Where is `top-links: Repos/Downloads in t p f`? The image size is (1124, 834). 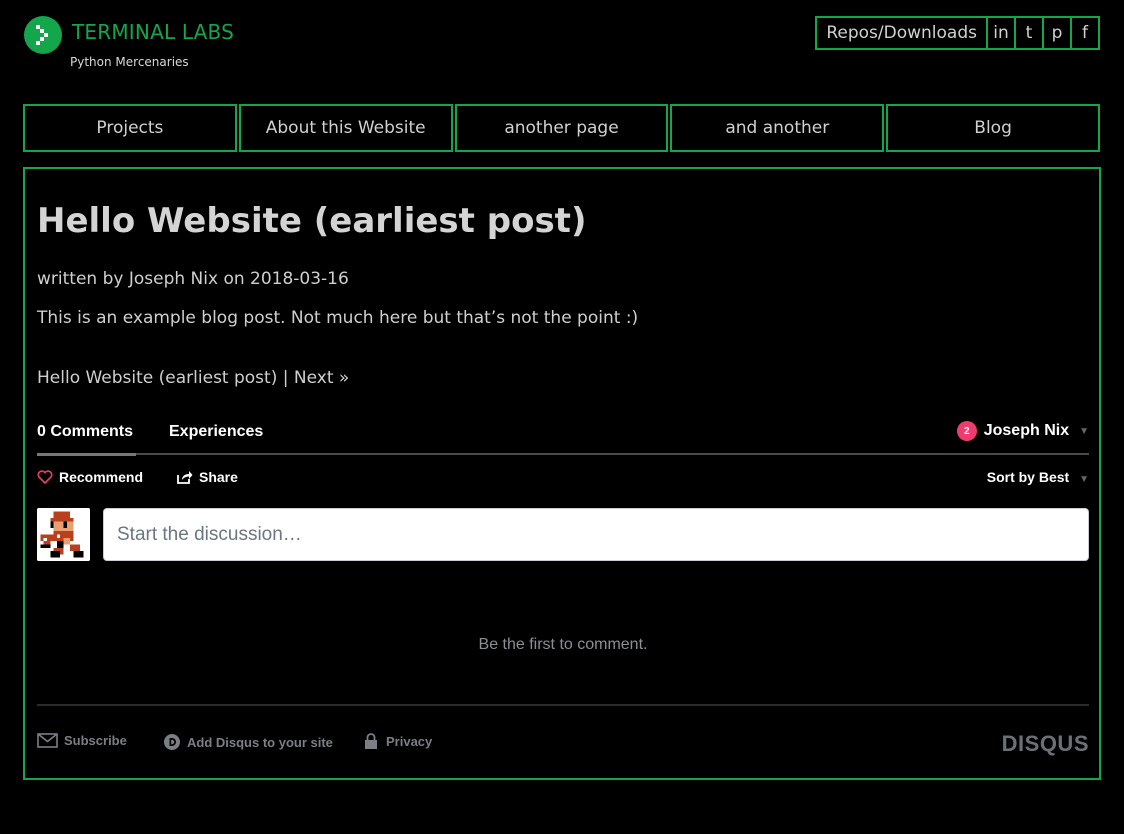 top-links: Repos/Downloads in t p f is located at coordinates (957, 33).